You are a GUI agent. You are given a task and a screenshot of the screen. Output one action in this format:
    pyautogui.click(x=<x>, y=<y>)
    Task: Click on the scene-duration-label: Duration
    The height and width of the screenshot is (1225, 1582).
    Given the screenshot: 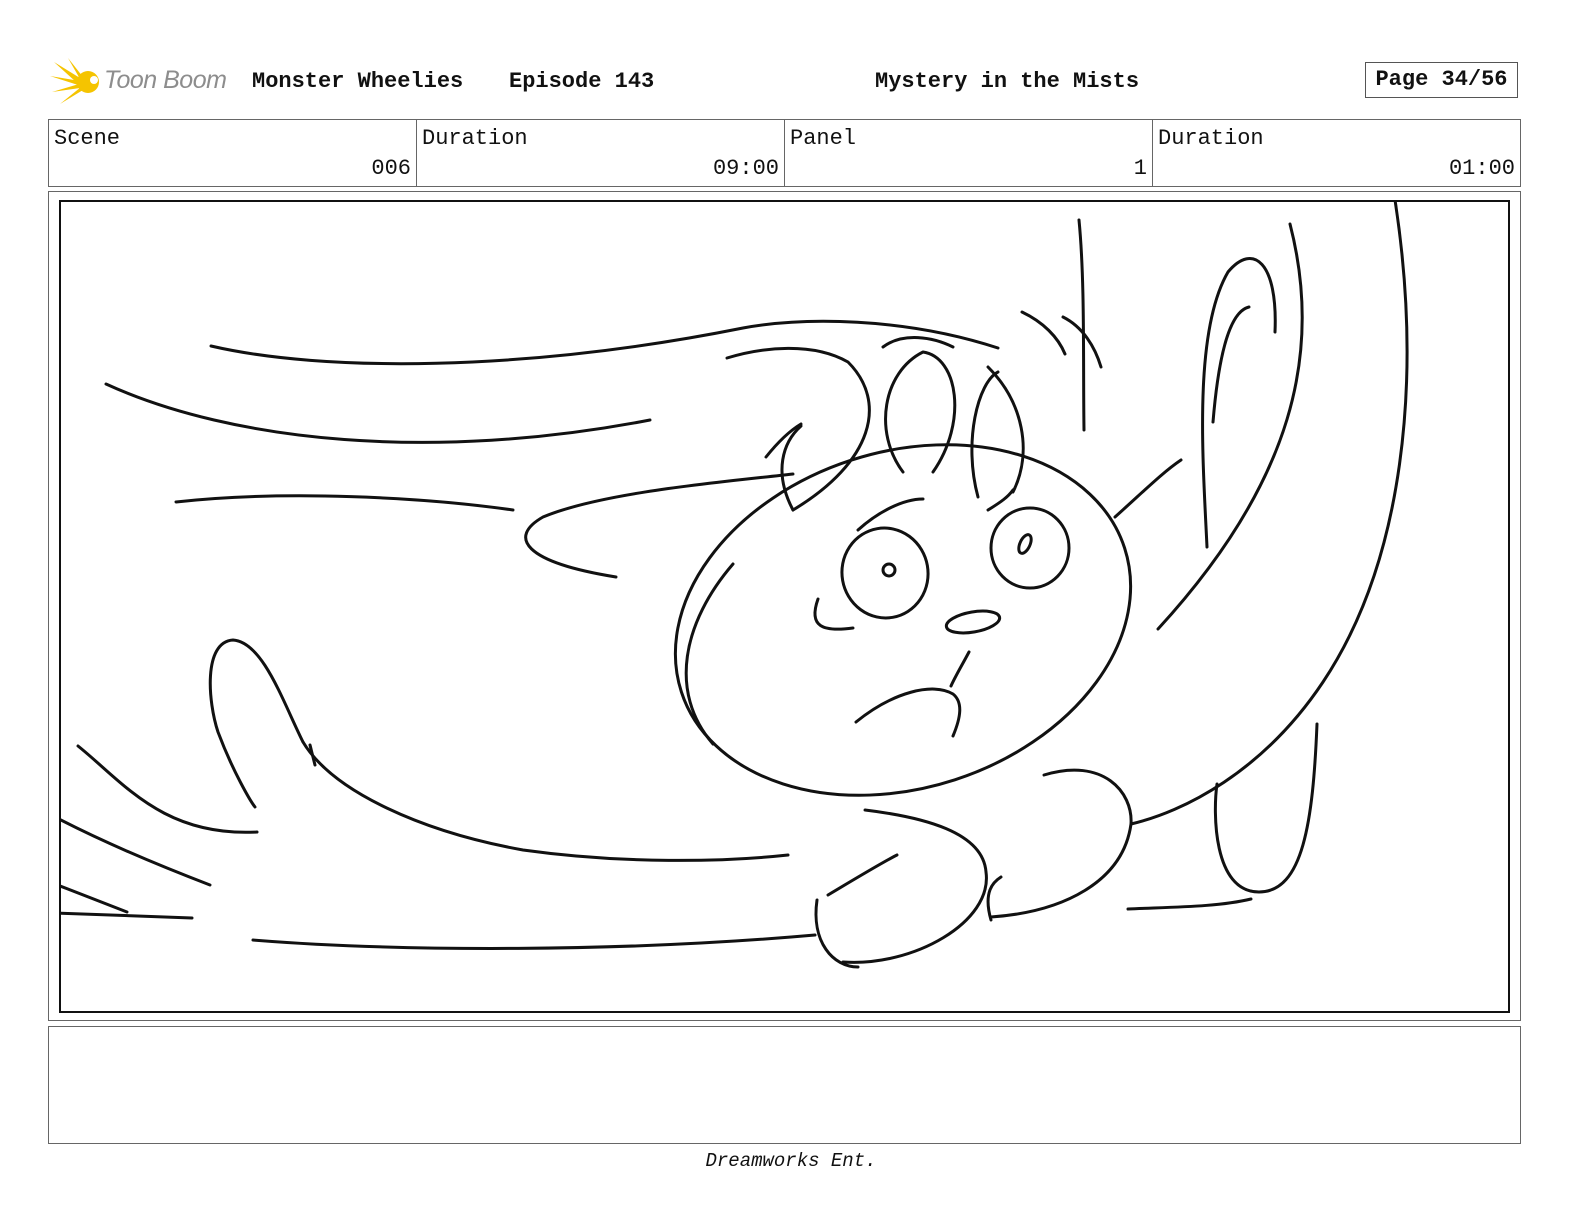 What is the action you would take?
    pyautogui.click(x=475, y=138)
    